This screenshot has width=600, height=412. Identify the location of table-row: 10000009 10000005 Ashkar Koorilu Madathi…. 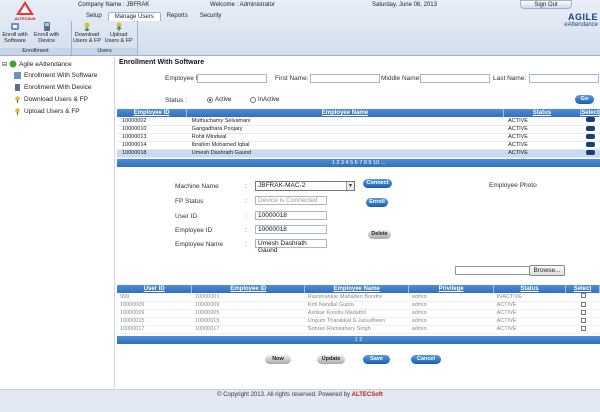
(358, 313).